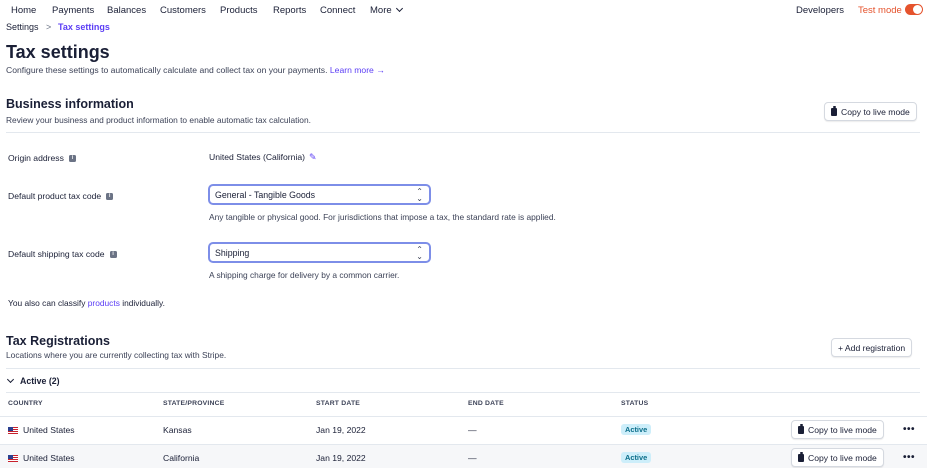 This screenshot has height=468, width=927. What do you see at coordinates (239, 10) in the screenshot?
I see `nav-products: Products` at bounding box center [239, 10].